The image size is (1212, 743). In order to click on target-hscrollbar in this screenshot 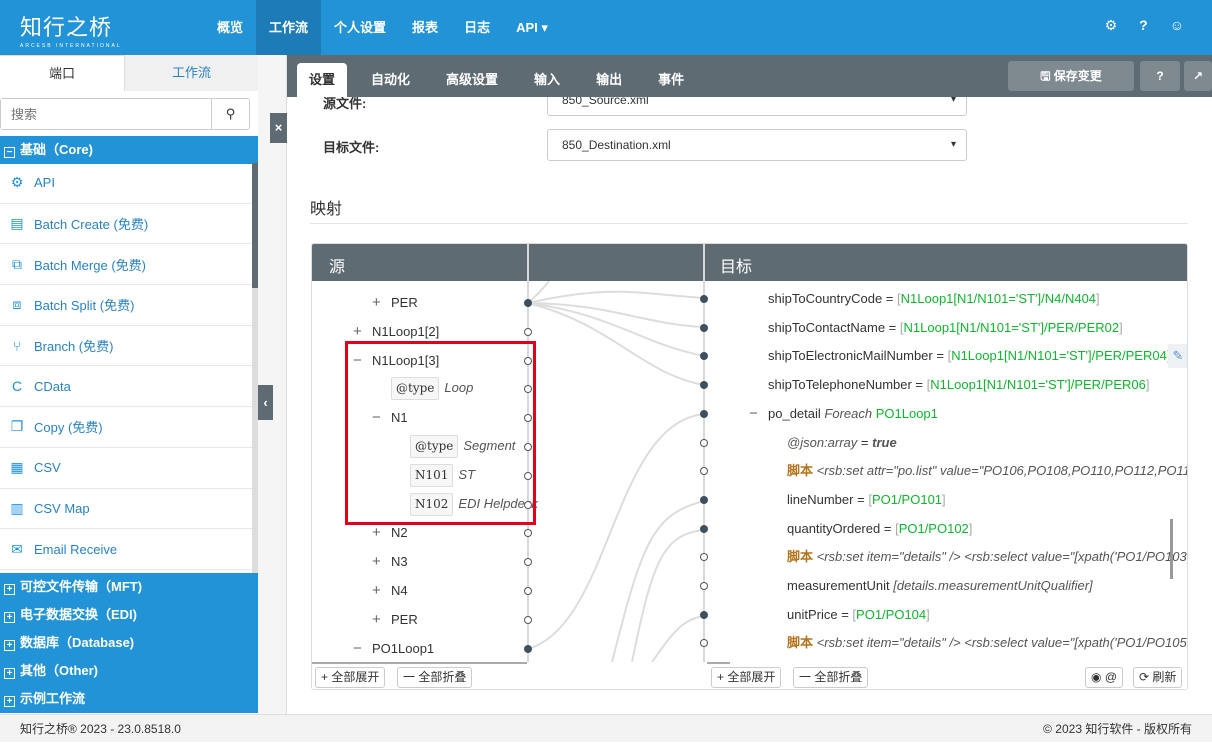, I will do `click(718, 663)`.